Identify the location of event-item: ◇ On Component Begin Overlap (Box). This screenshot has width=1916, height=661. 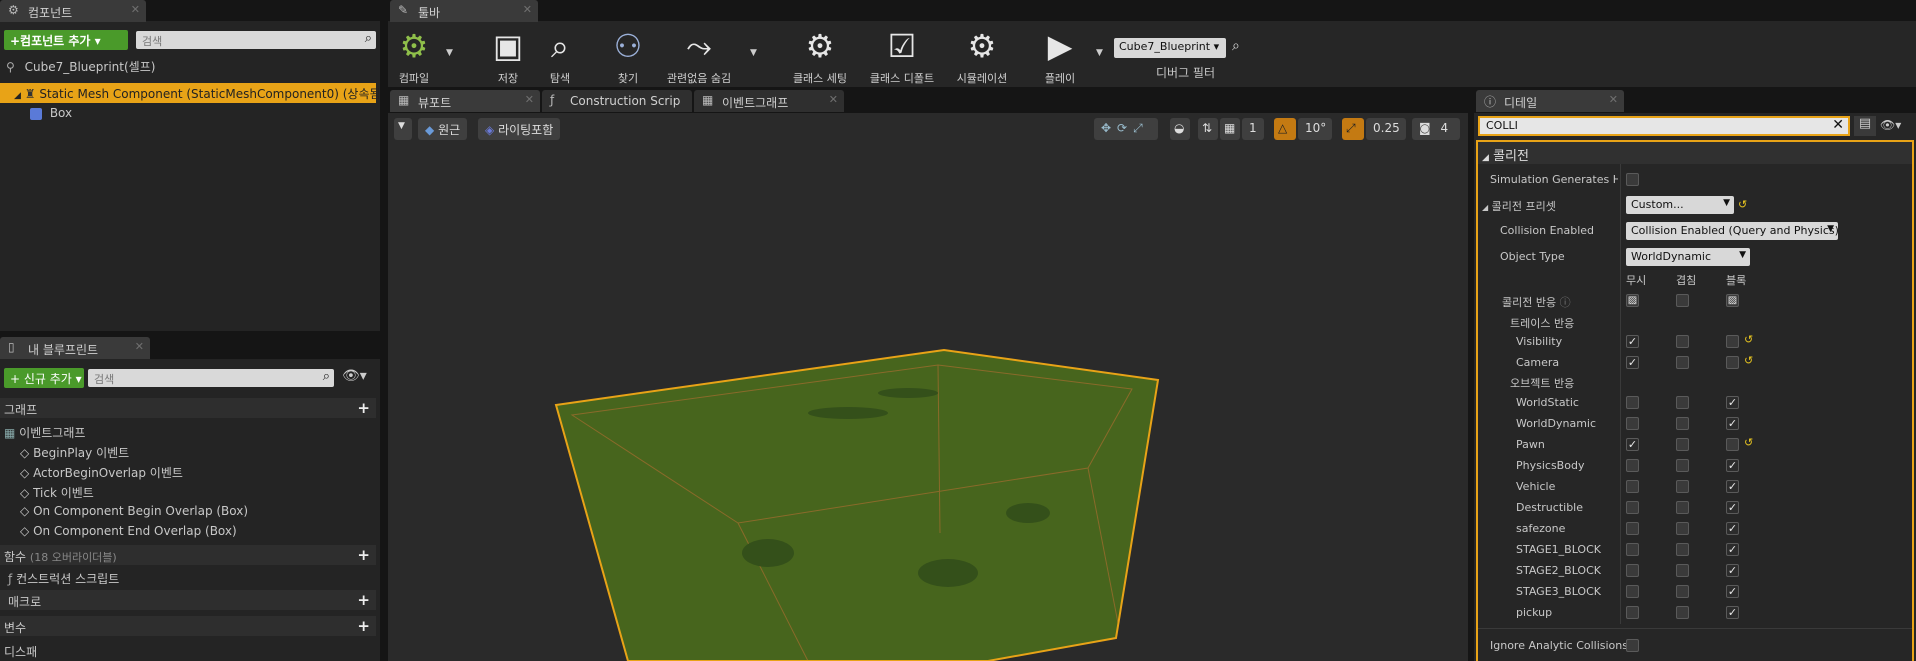
(124, 511).